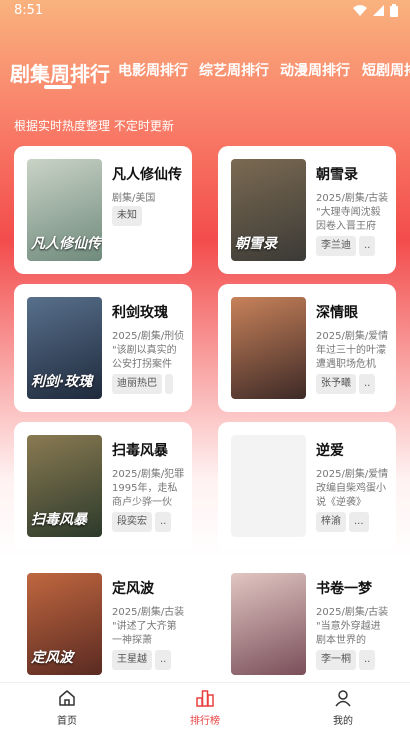  I want to click on card-tag: 张予曦, so click(336, 384).